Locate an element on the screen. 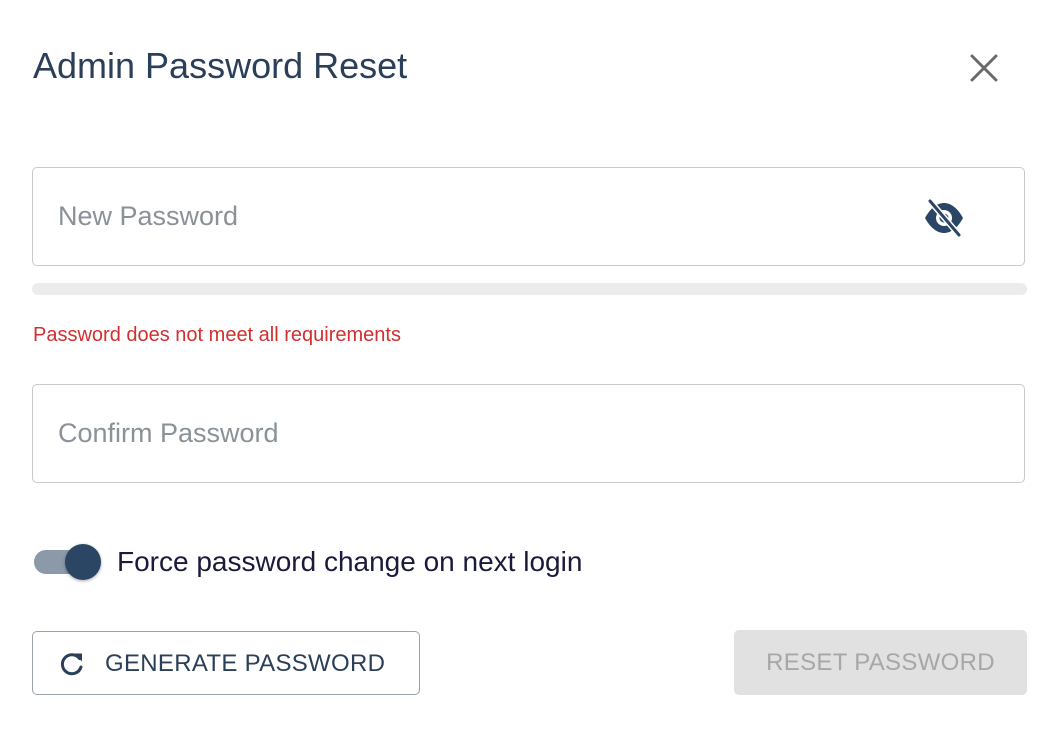 The width and height of the screenshot is (1060, 744). confirm-password-field is located at coordinates (528, 433).